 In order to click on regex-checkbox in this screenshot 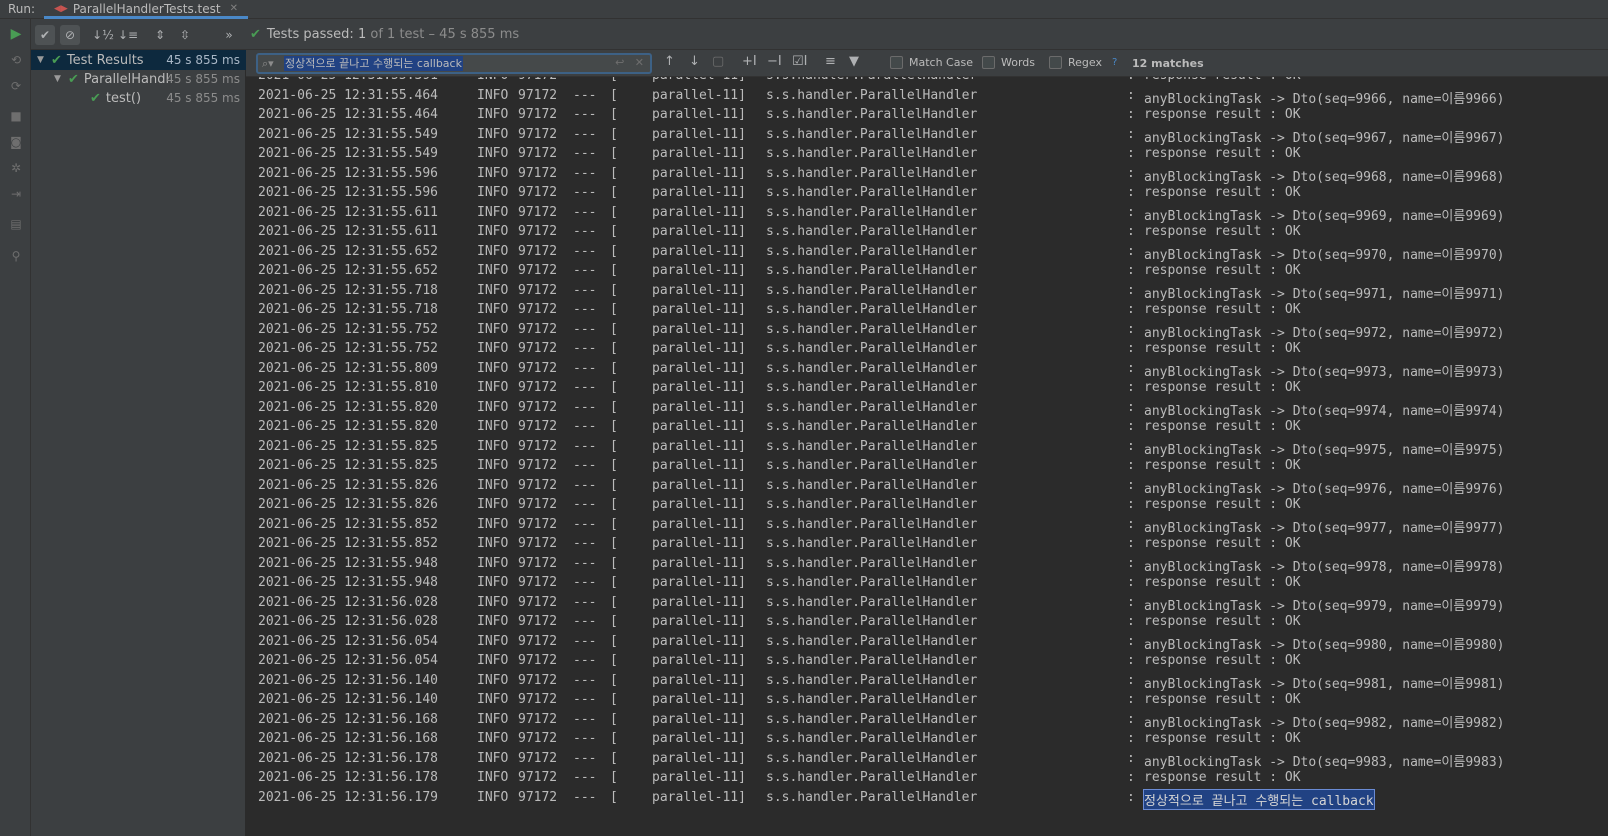, I will do `click(1055, 62)`.